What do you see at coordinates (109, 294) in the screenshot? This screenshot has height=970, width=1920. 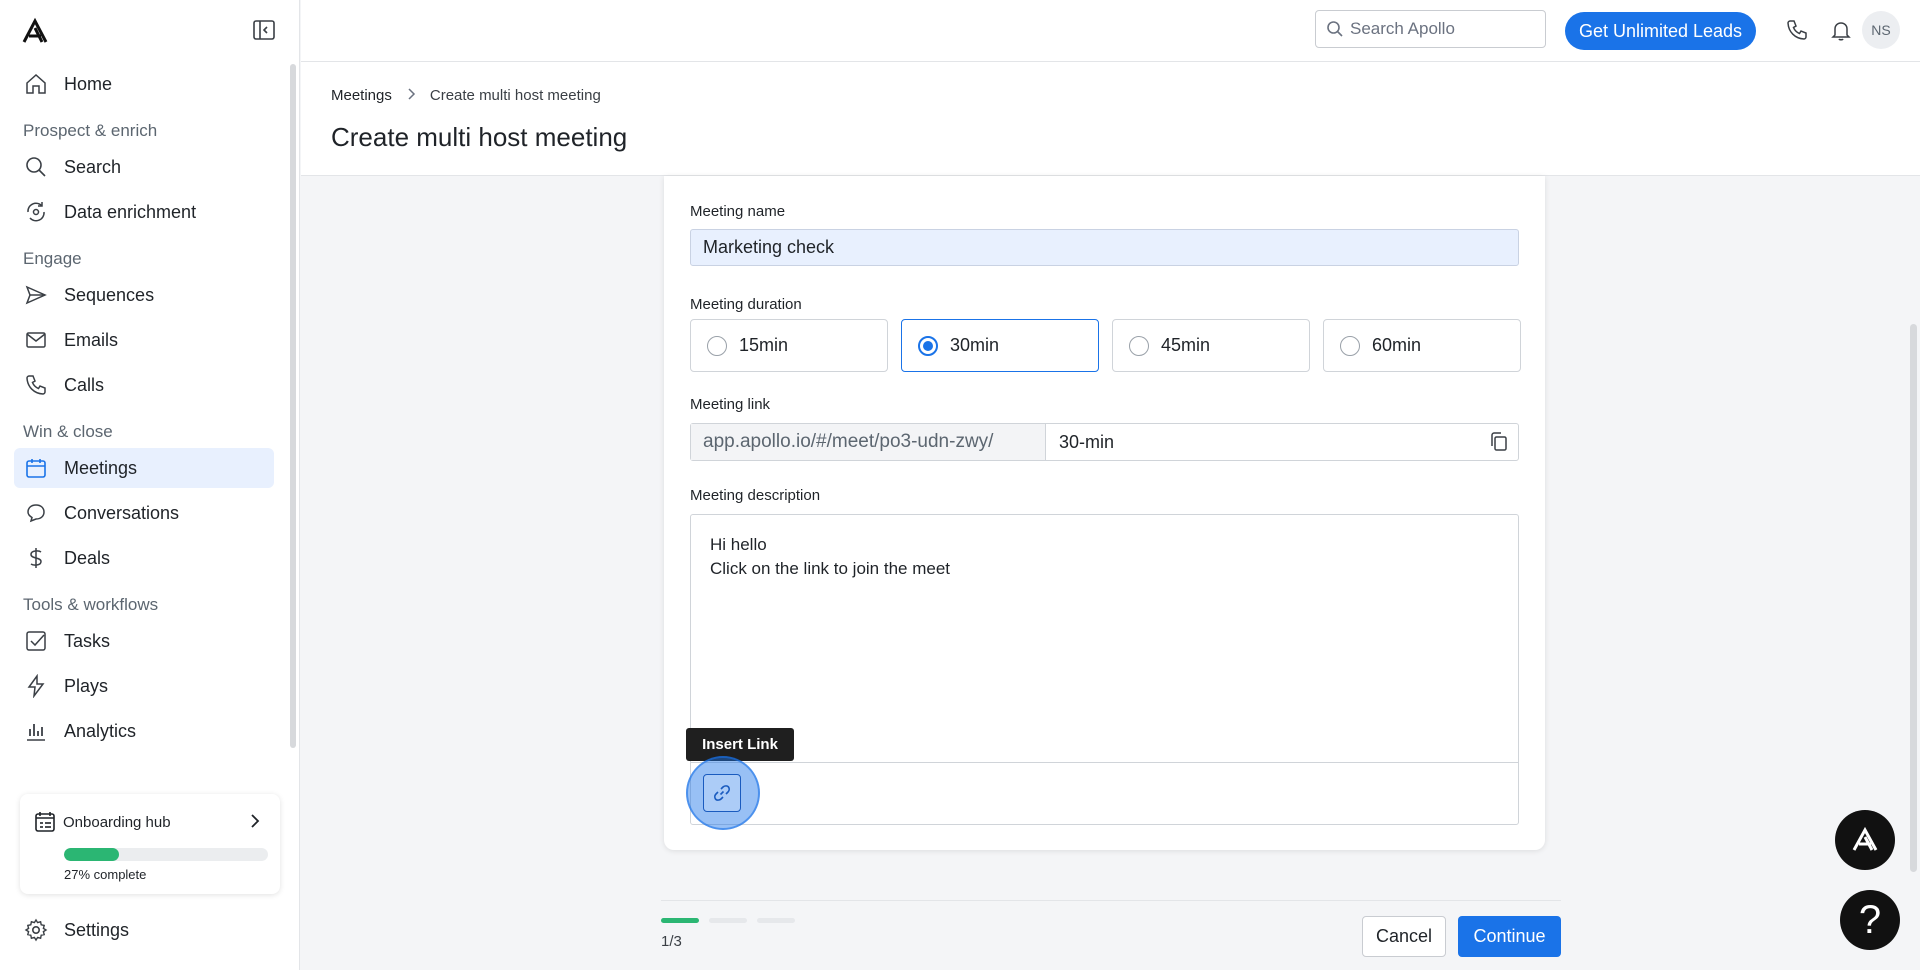 I see `sidebar-item-label: Sequences` at bounding box center [109, 294].